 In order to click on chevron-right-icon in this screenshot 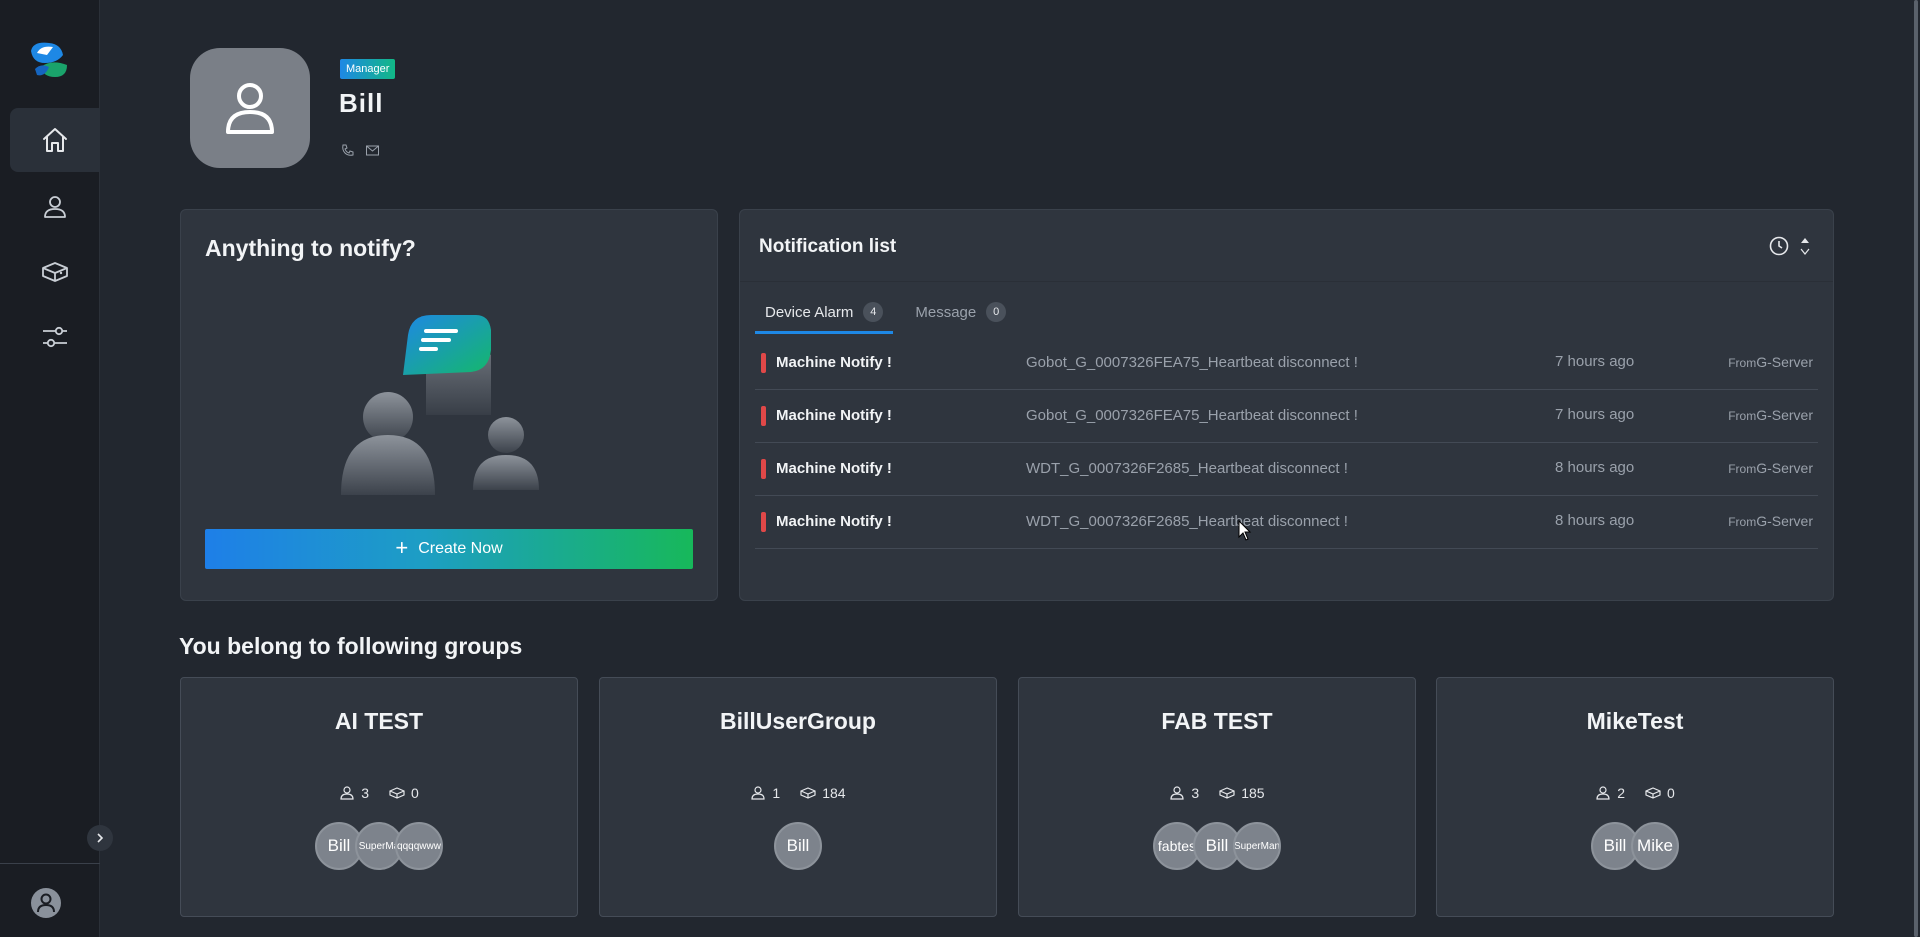, I will do `click(100, 838)`.